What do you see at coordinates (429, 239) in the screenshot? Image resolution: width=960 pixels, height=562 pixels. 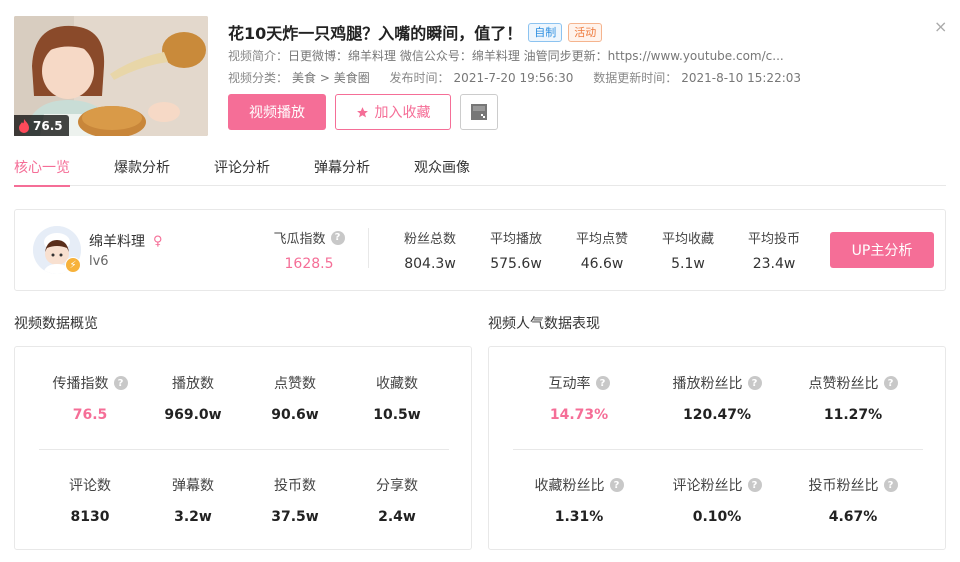 I see `stat-label: 粉丝总数` at bounding box center [429, 239].